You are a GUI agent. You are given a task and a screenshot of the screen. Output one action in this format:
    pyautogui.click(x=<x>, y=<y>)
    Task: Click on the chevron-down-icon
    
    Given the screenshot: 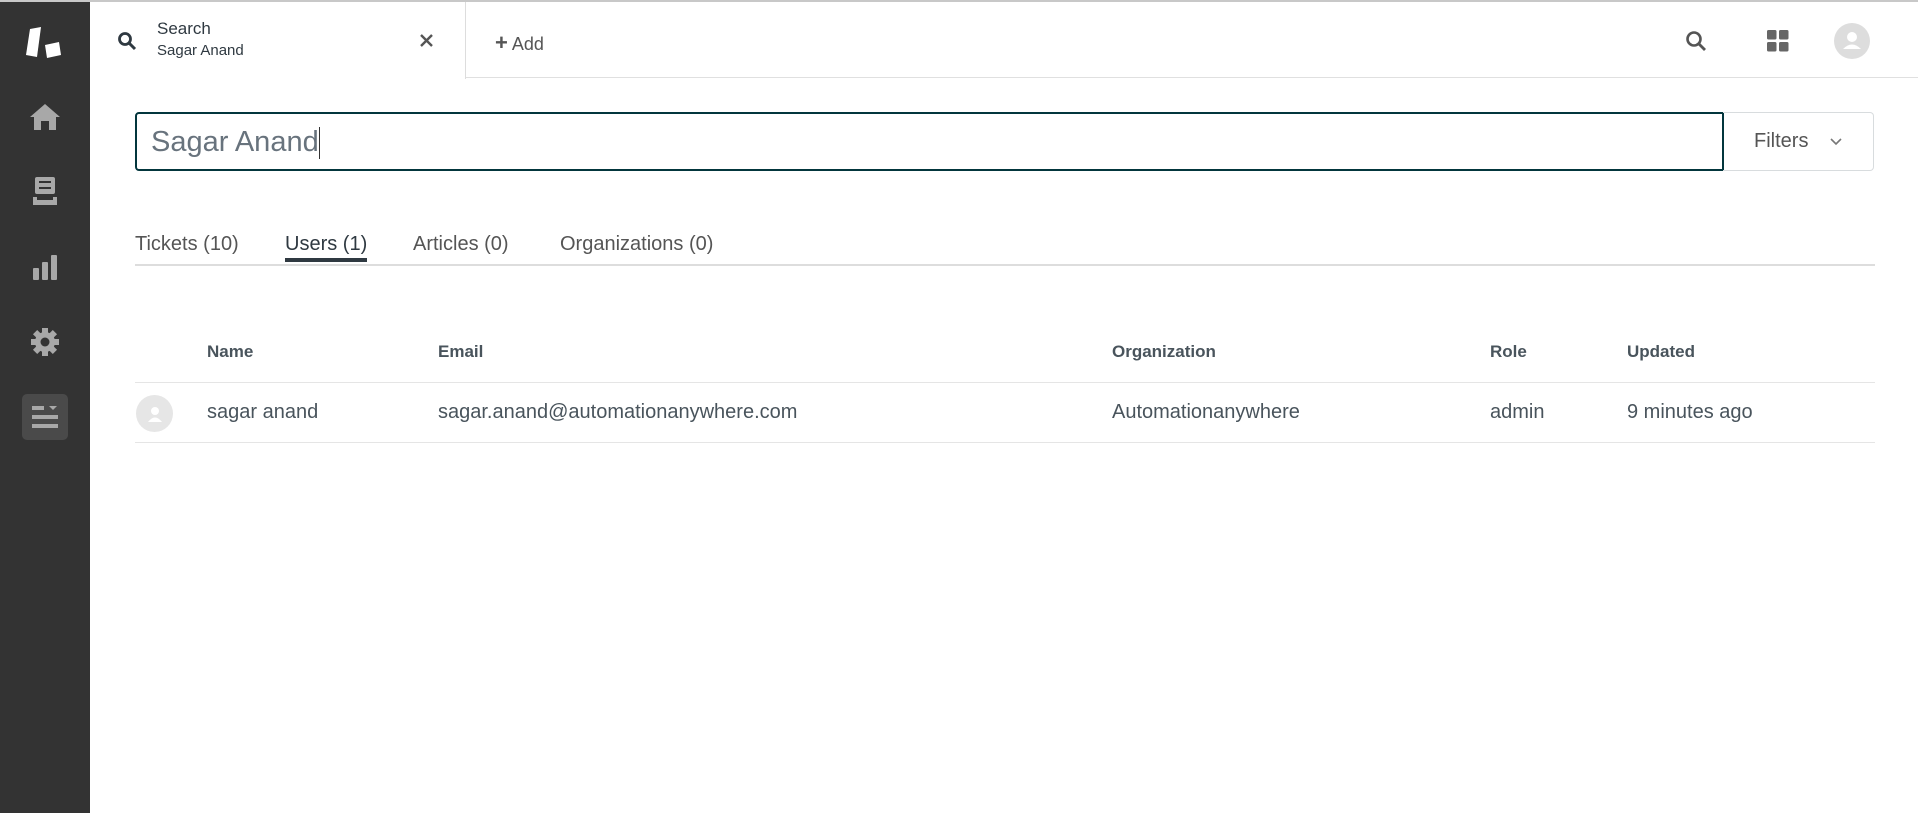 What is the action you would take?
    pyautogui.click(x=1836, y=141)
    